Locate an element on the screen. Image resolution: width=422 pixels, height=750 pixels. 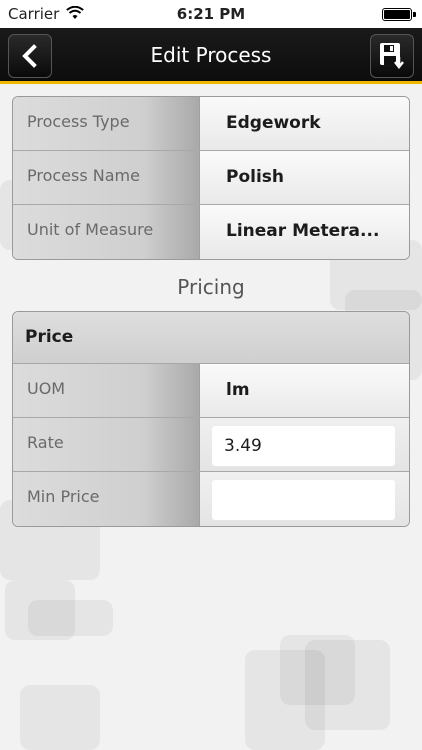
save-floppy-icon is located at coordinates (392, 56).